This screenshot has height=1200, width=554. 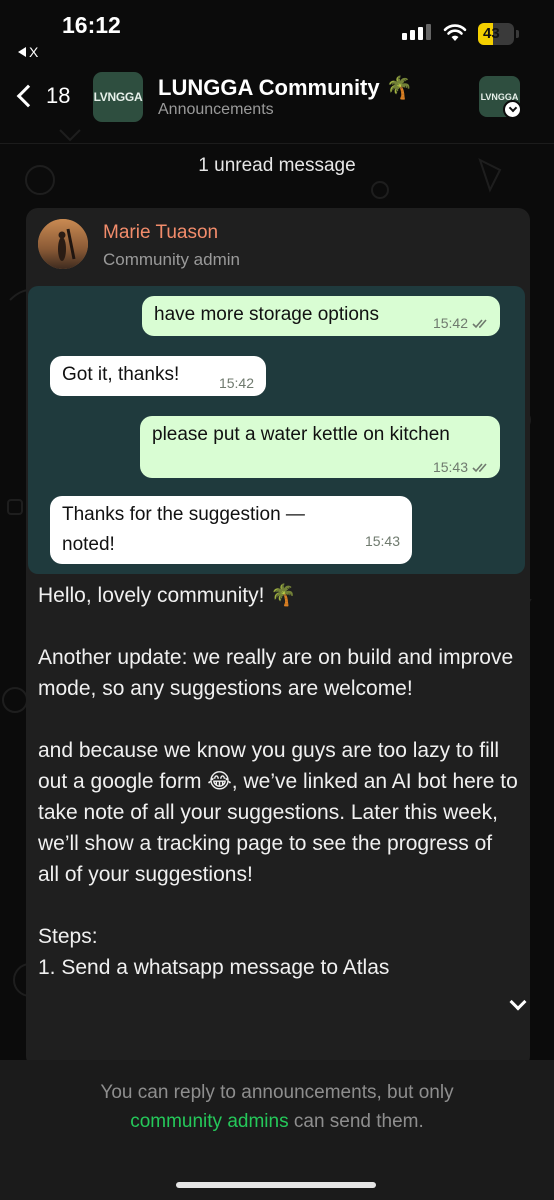 I want to click on battery-level: 43, so click(x=491, y=33).